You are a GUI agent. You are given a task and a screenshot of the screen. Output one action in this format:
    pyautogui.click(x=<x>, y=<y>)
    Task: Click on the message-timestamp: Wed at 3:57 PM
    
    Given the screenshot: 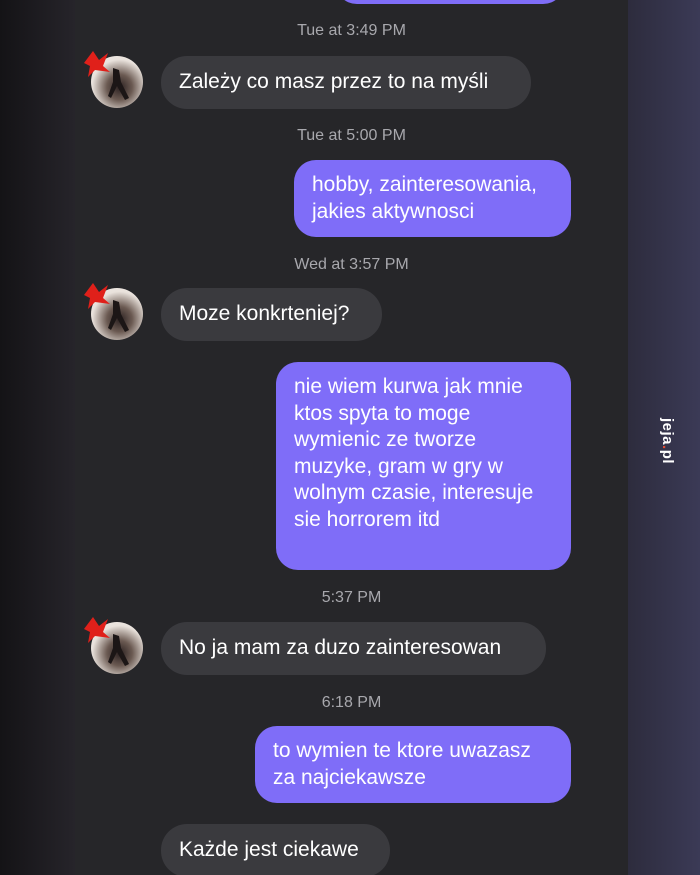 What is the action you would take?
    pyautogui.click(x=351, y=264)
    